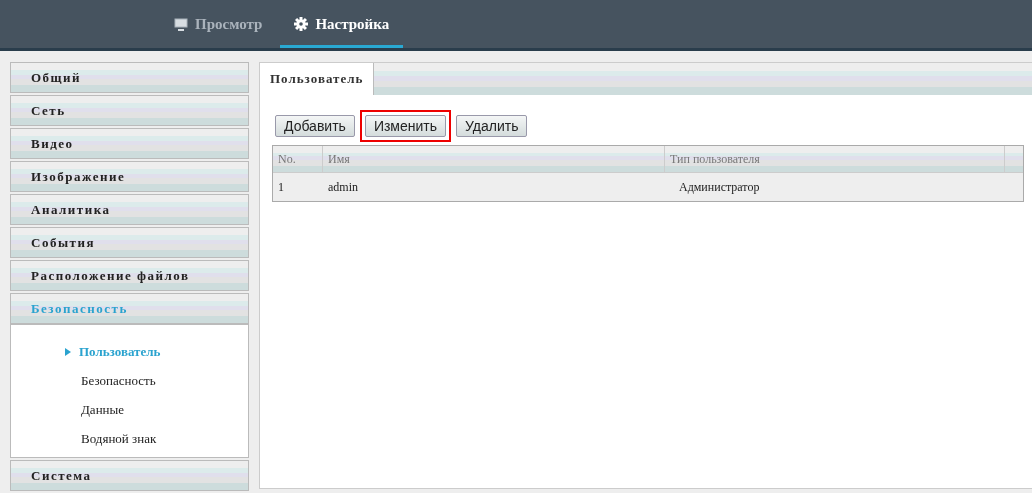  I want to click on sidebar-item: События, so click(129, 242).